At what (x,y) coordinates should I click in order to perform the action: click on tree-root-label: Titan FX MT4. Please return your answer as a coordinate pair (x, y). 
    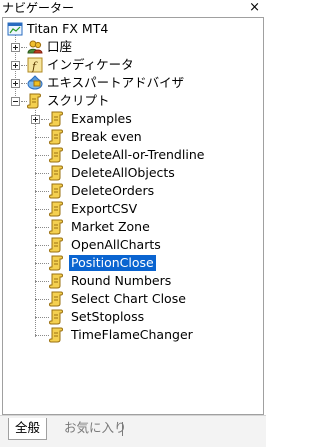
    Looking at the image, I should click on (68, 28).